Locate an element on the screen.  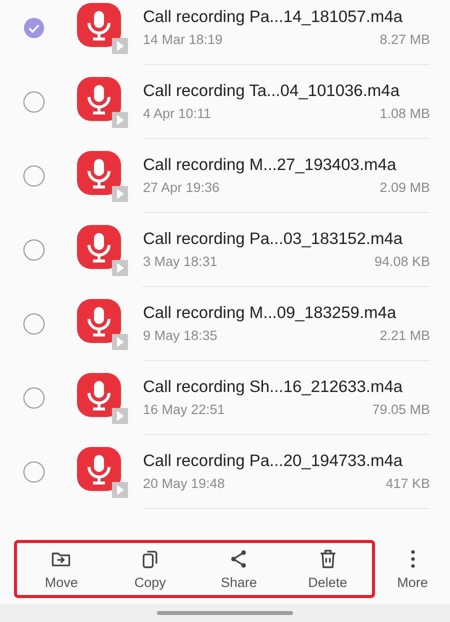
more-icon is located at coordinates (412, 559).